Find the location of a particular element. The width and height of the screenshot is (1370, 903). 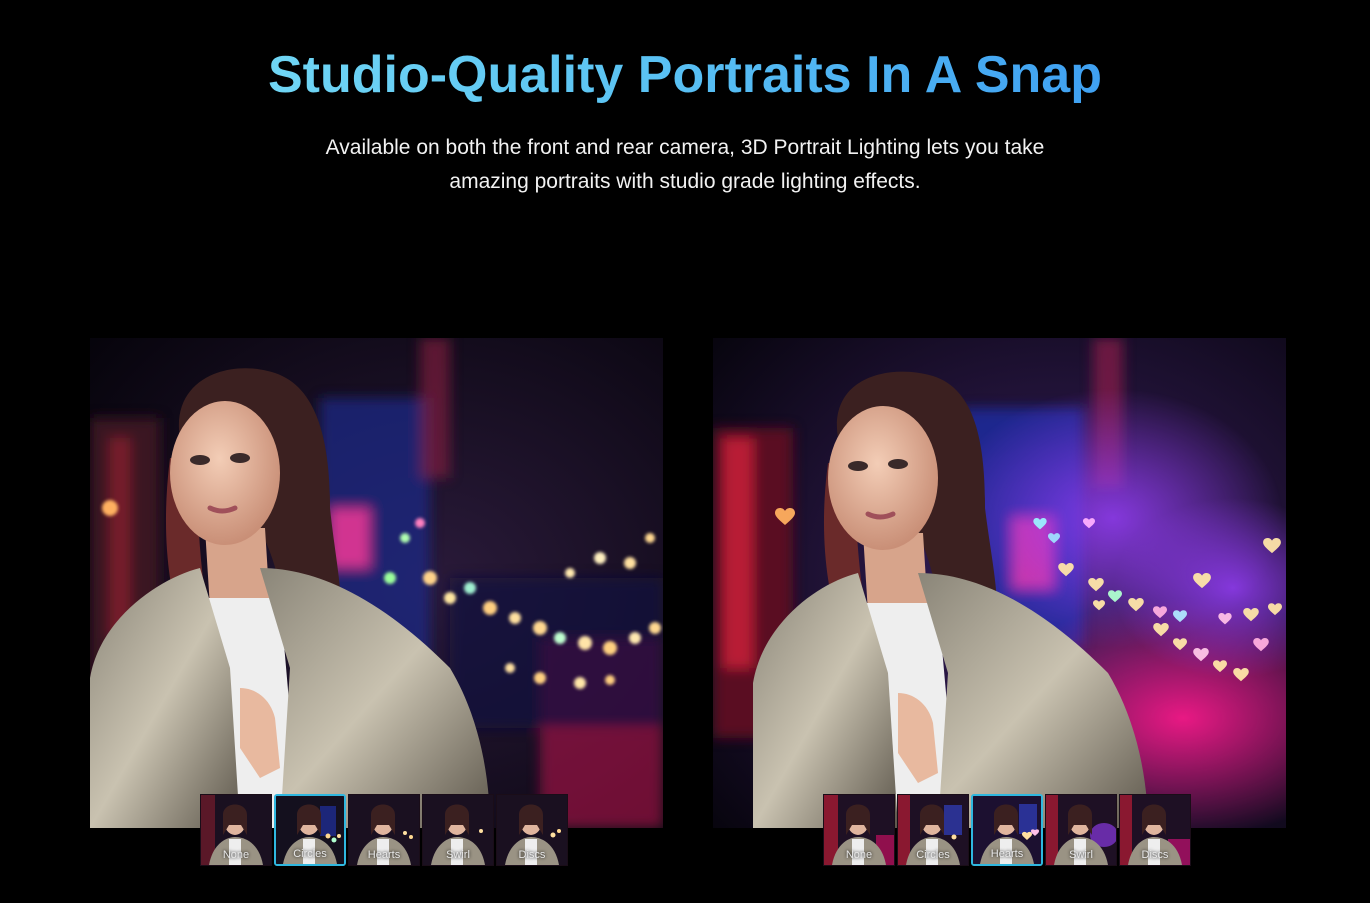

effect-selector-left: None Circles Hearts Swirl Discs is located at coordinates (384, 830).